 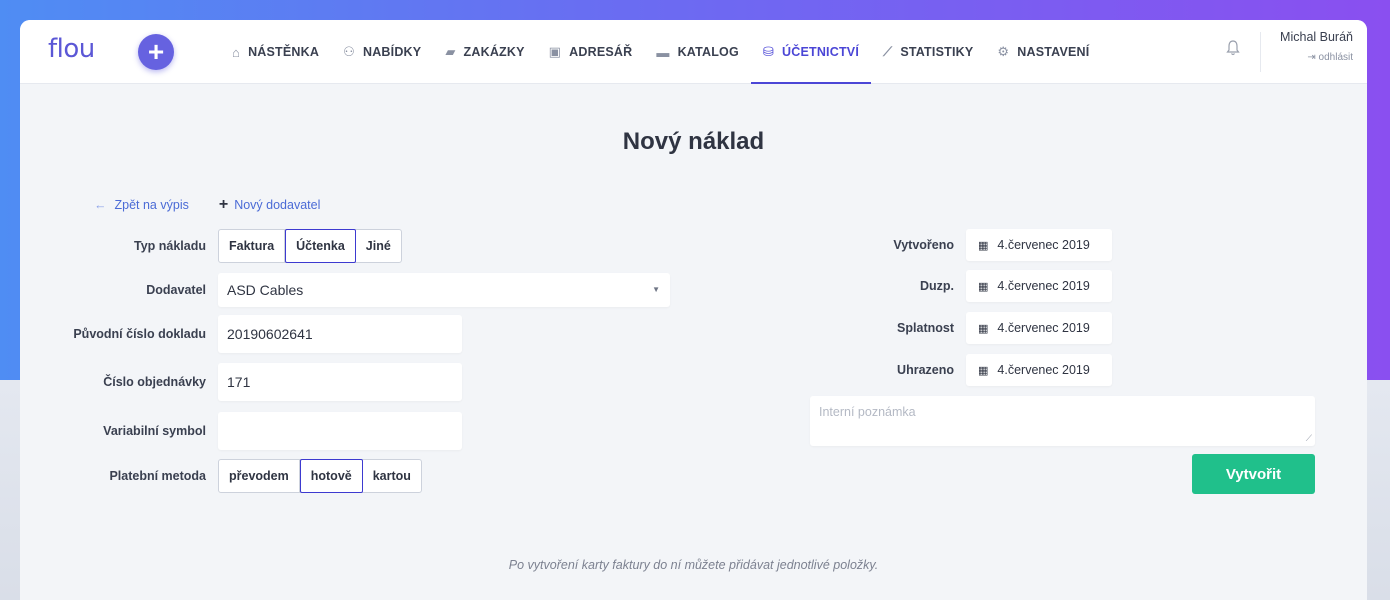 I want to click on orig-doc-row: Původní číslo dokladu 20190602641, so click(x=241, y=334).